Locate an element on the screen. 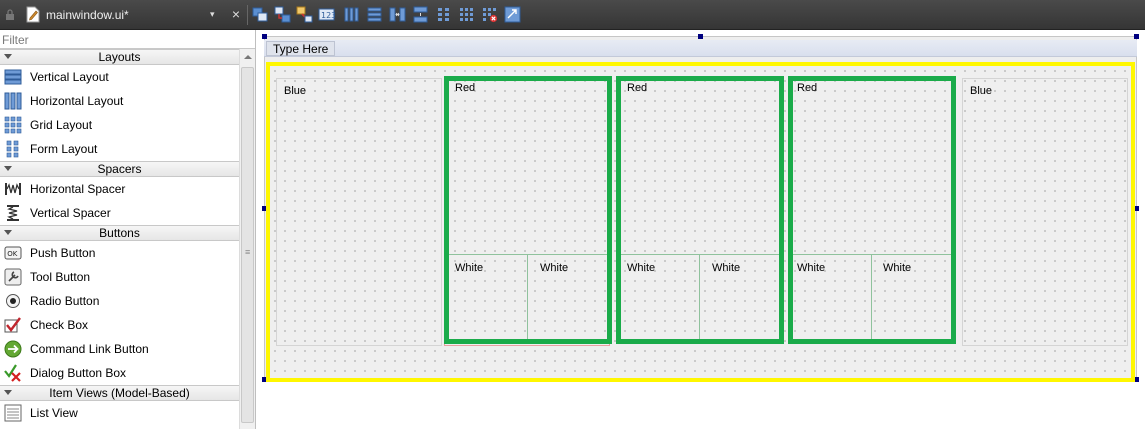 The image size is (1145, 429). break-layout-icon is located at coordinates (489, 14).